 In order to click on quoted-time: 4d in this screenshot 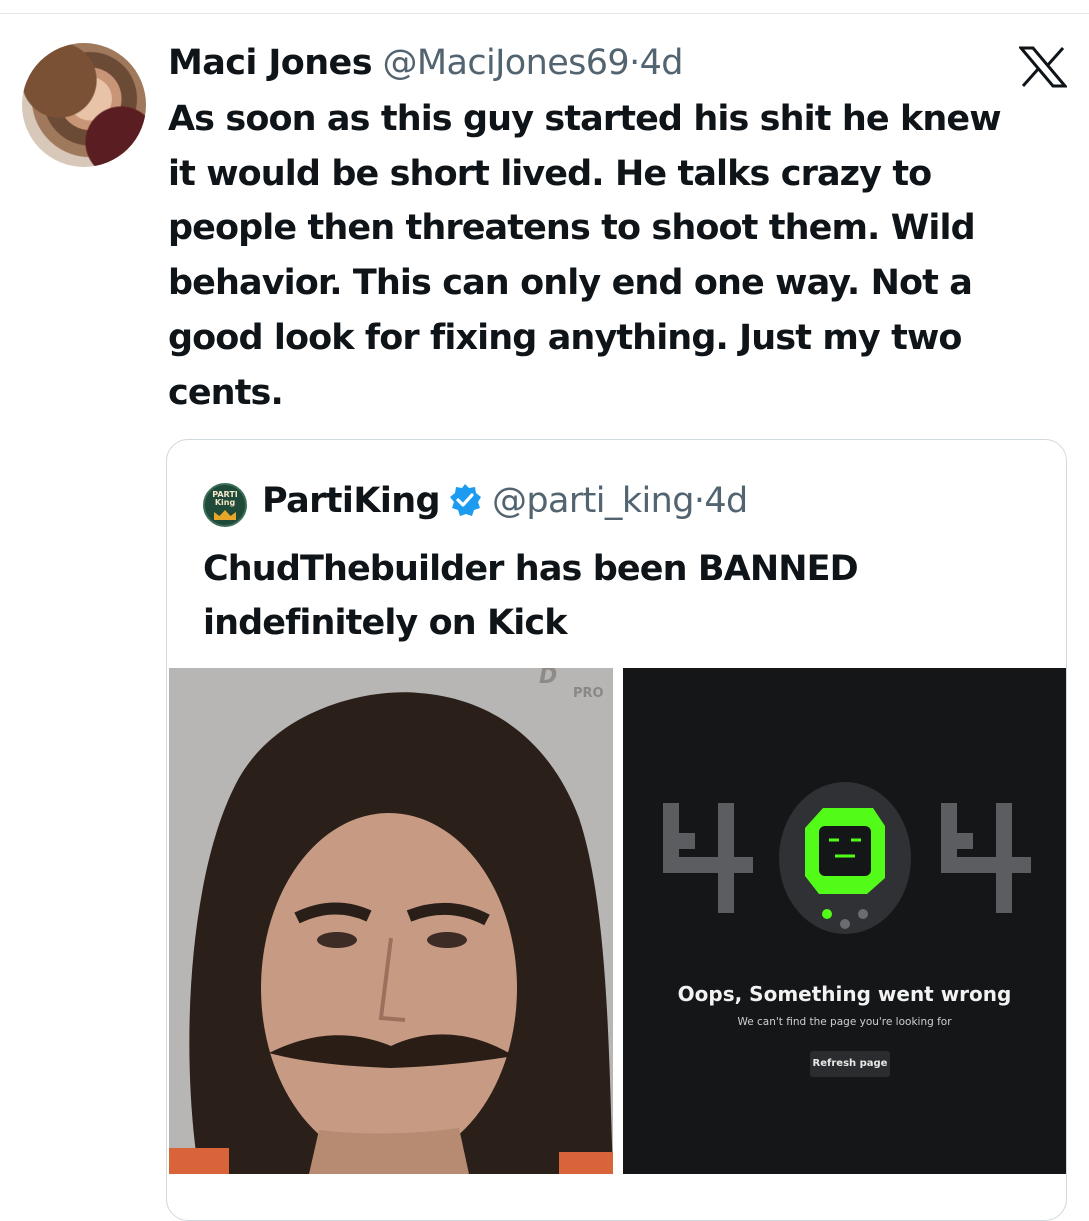, I will do `click(726, 501)`.